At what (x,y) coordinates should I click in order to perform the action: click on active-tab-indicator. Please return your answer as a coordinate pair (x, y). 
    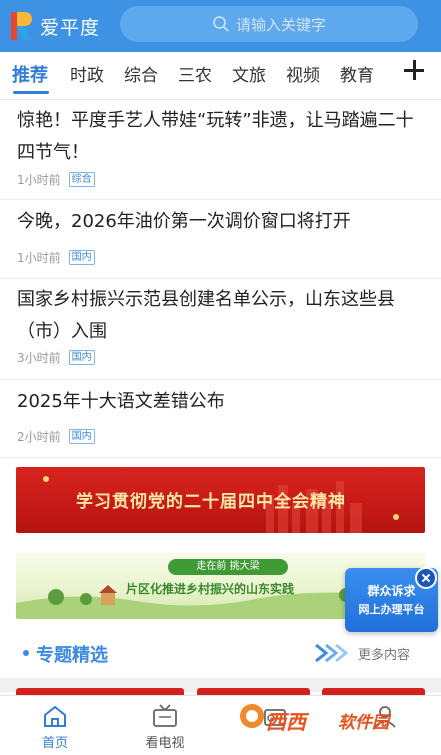
    Looking at the image, I should click on (31, 92).